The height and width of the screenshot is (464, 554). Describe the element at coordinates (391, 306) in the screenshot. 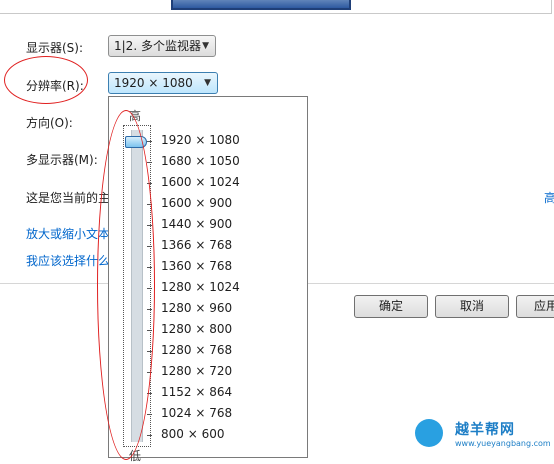

I see `ok-button: 确定` at that location.